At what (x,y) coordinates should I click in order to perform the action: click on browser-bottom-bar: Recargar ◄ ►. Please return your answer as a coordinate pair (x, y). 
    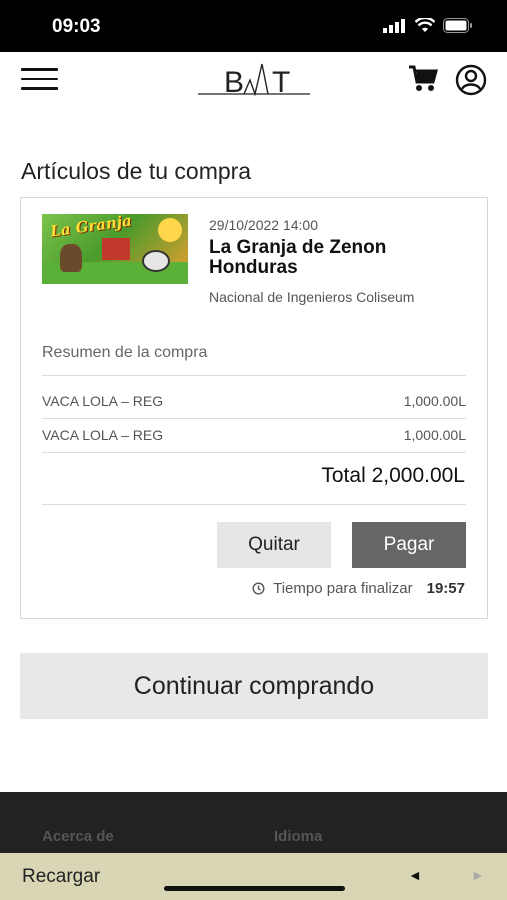
    Looking at the image, I should click on (253, 876).